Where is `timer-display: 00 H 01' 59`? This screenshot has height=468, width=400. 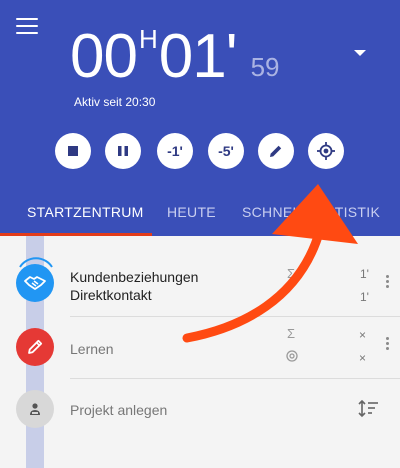
timer-display: 00 H 01' 59 is located at coordinates (174, 57).